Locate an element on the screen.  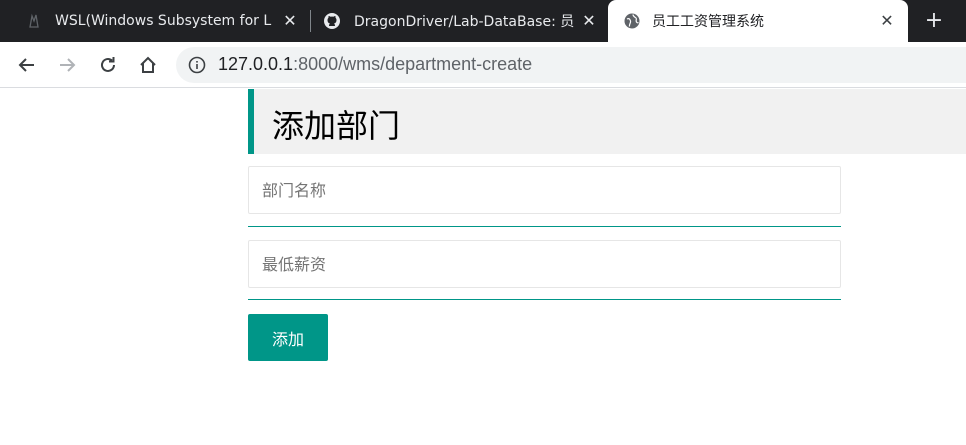
add-button: 添加 is located at coordinates (288, 337).